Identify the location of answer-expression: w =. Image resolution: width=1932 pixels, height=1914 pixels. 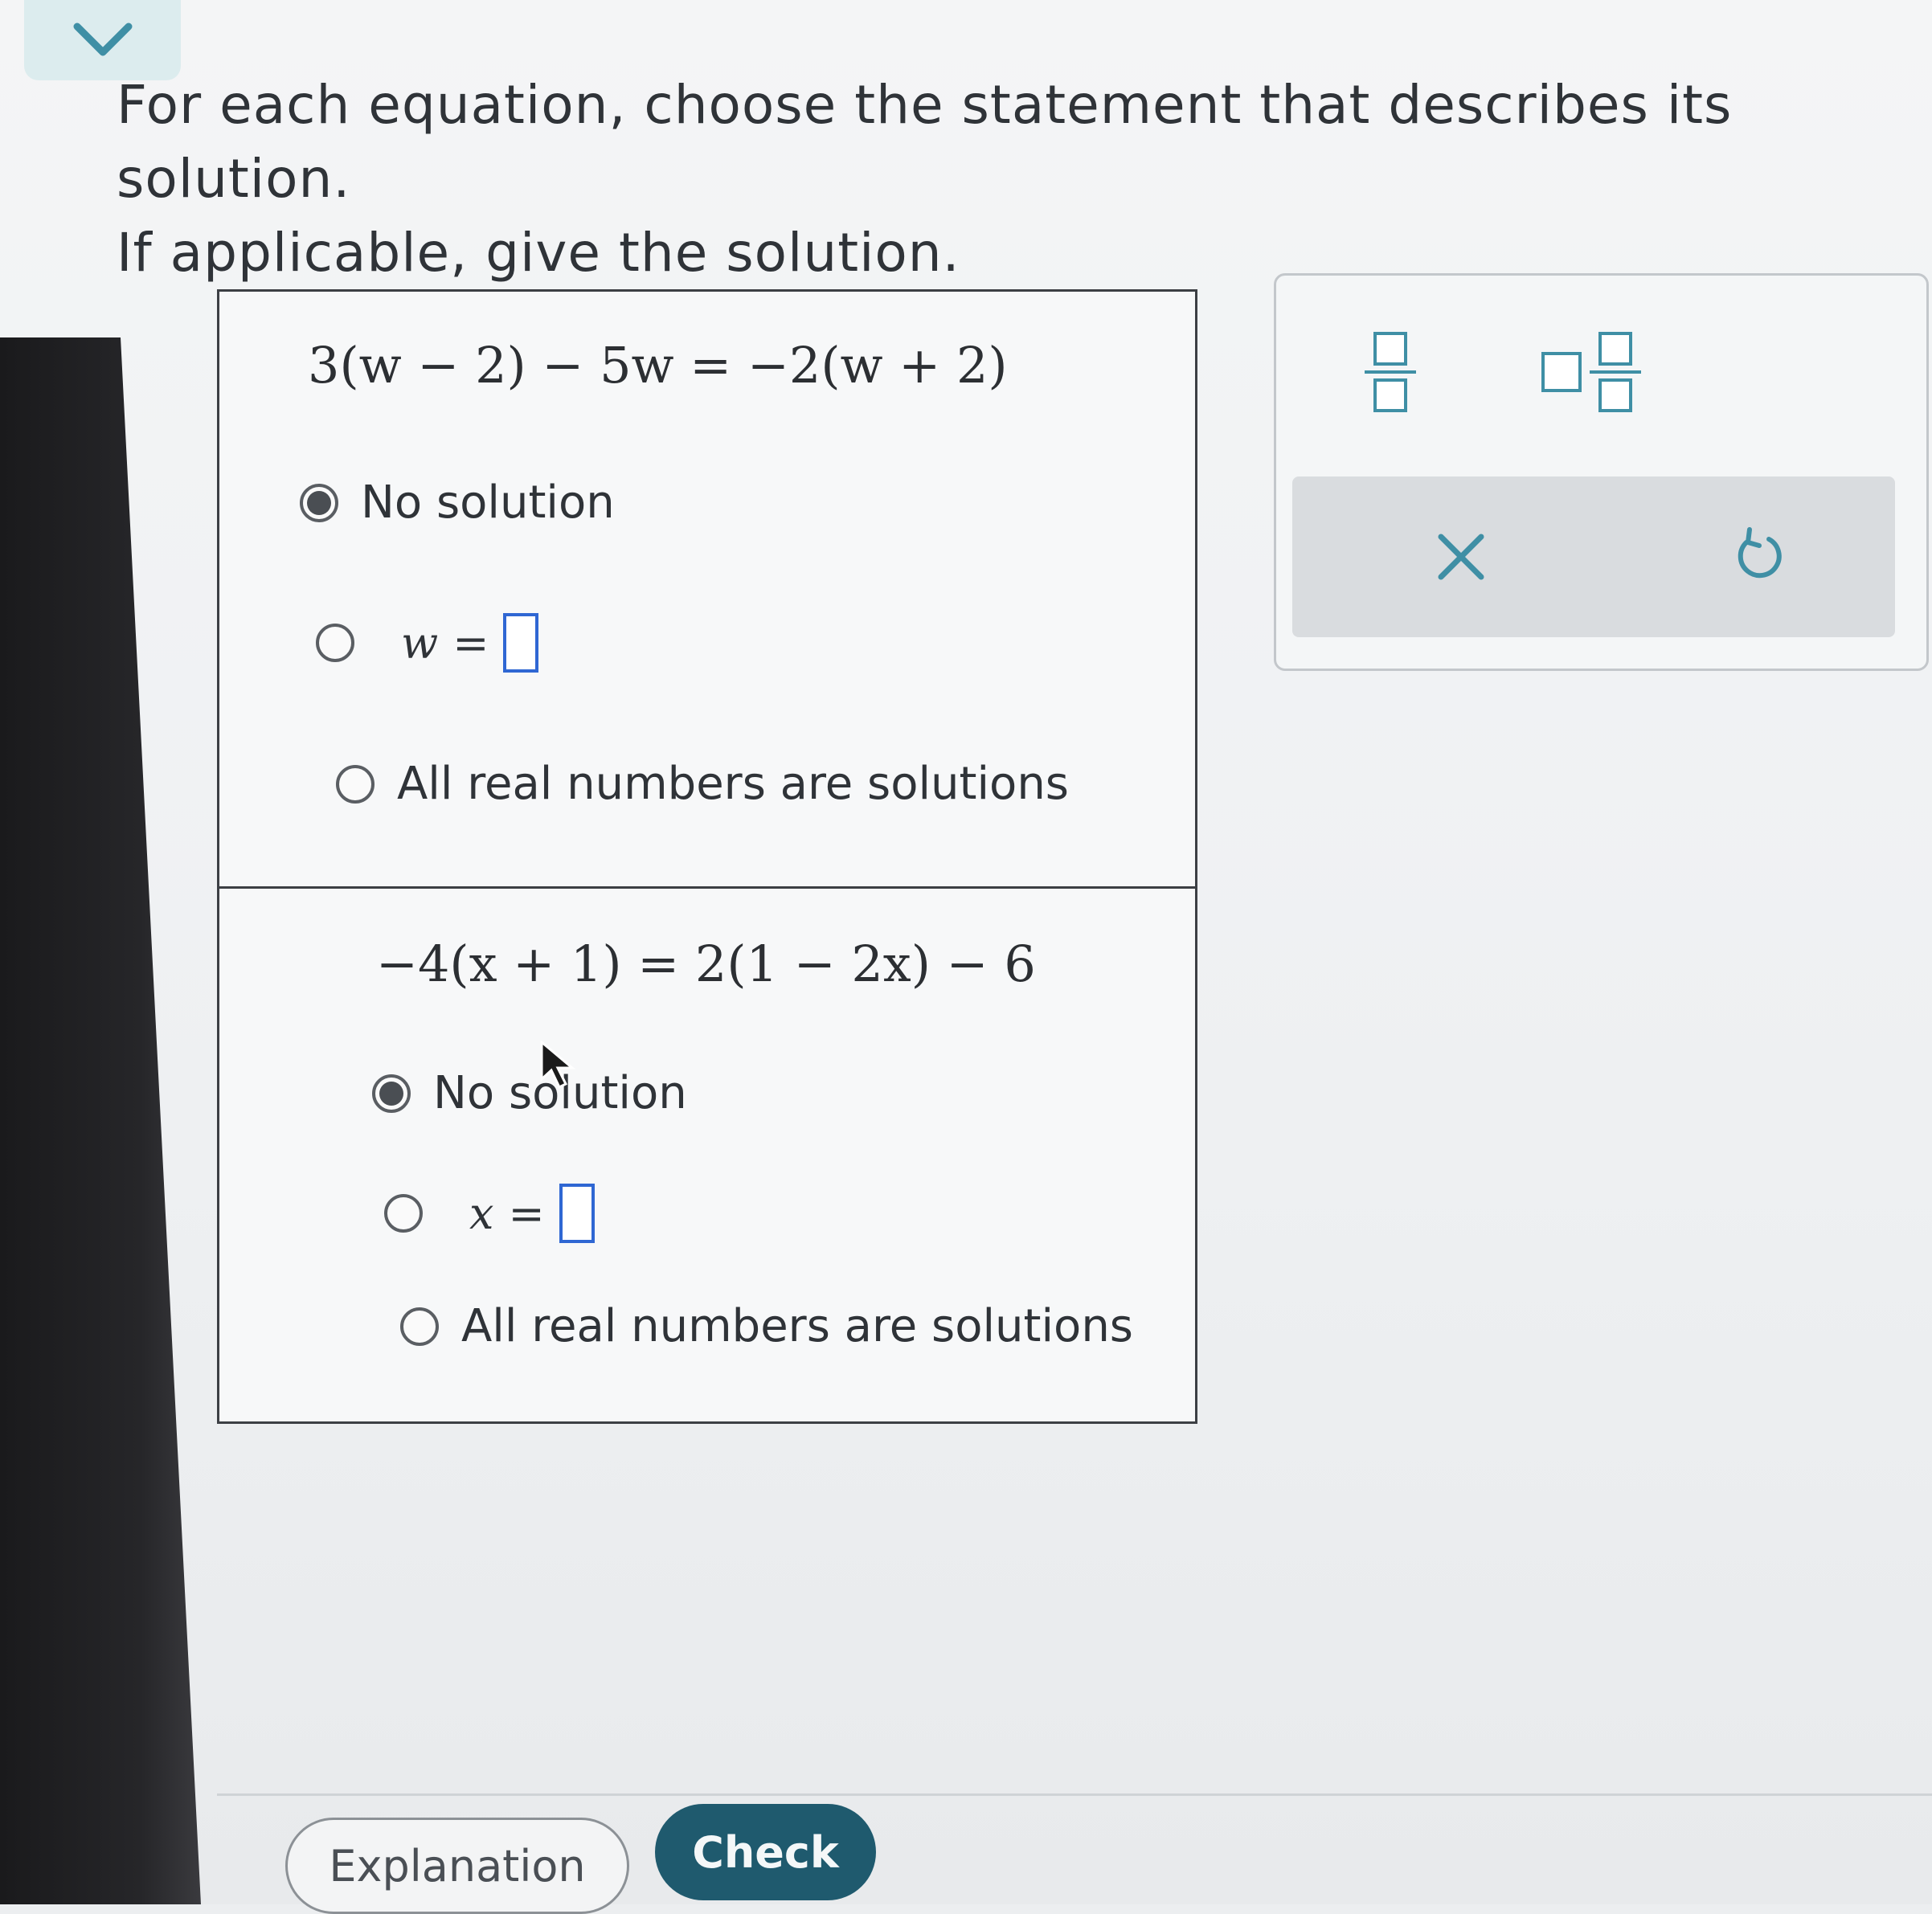
(470, 643).